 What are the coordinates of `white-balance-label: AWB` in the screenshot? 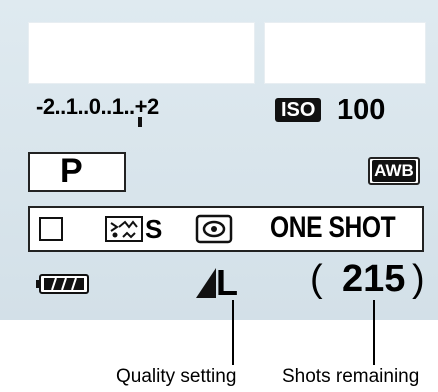 It's located at (394, 171).